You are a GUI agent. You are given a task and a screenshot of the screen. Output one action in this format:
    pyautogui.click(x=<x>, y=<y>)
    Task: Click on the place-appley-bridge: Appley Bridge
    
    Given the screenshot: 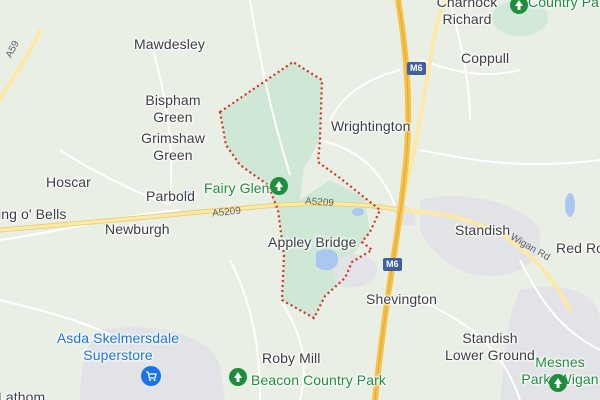 What is the action you would take?
    pyautogui.click(x=312, y=242)
    